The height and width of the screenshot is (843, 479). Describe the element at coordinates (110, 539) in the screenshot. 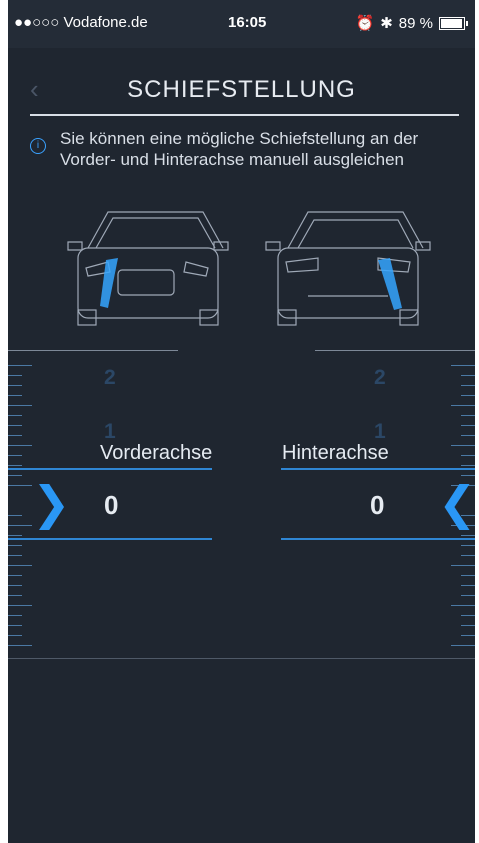

I see `front-axle-line-bottom` at that location.